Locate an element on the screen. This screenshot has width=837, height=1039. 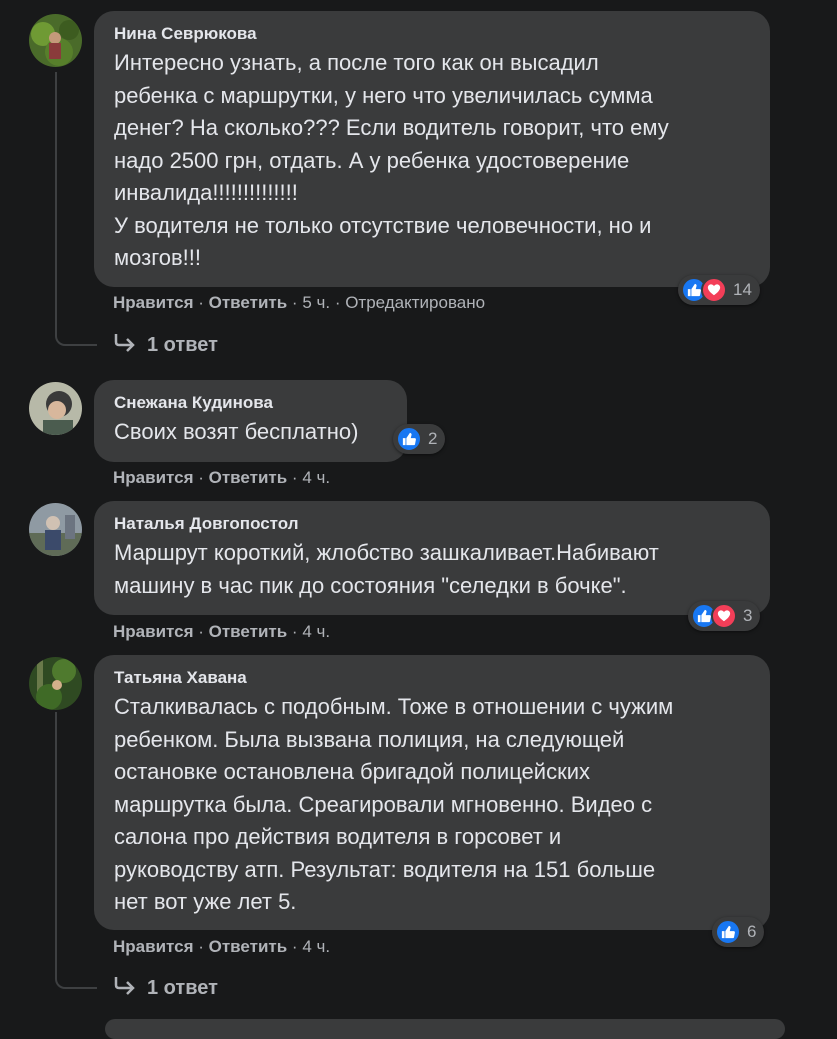
reactions-summary: 6 is located at coordinates (738, 932).